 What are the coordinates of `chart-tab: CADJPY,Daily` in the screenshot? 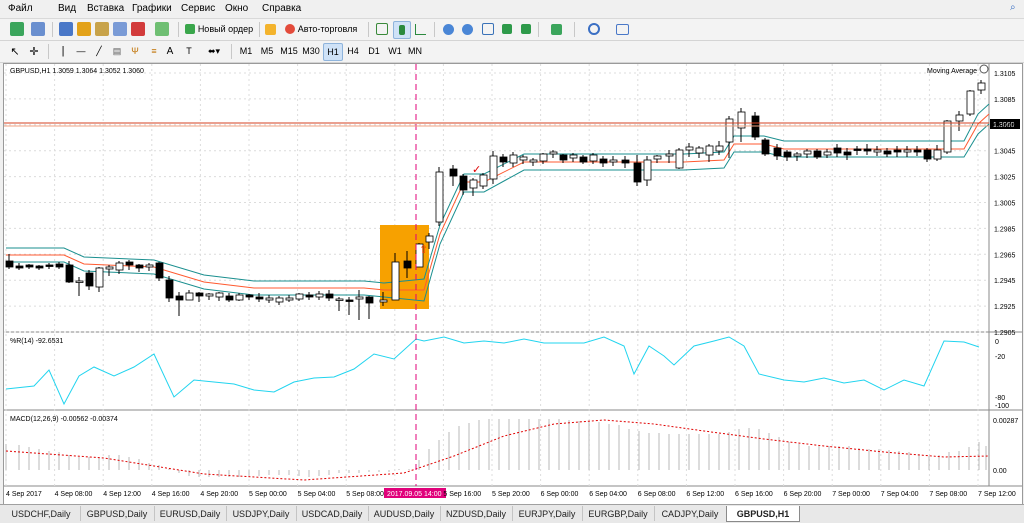 It's located at (690, 513).